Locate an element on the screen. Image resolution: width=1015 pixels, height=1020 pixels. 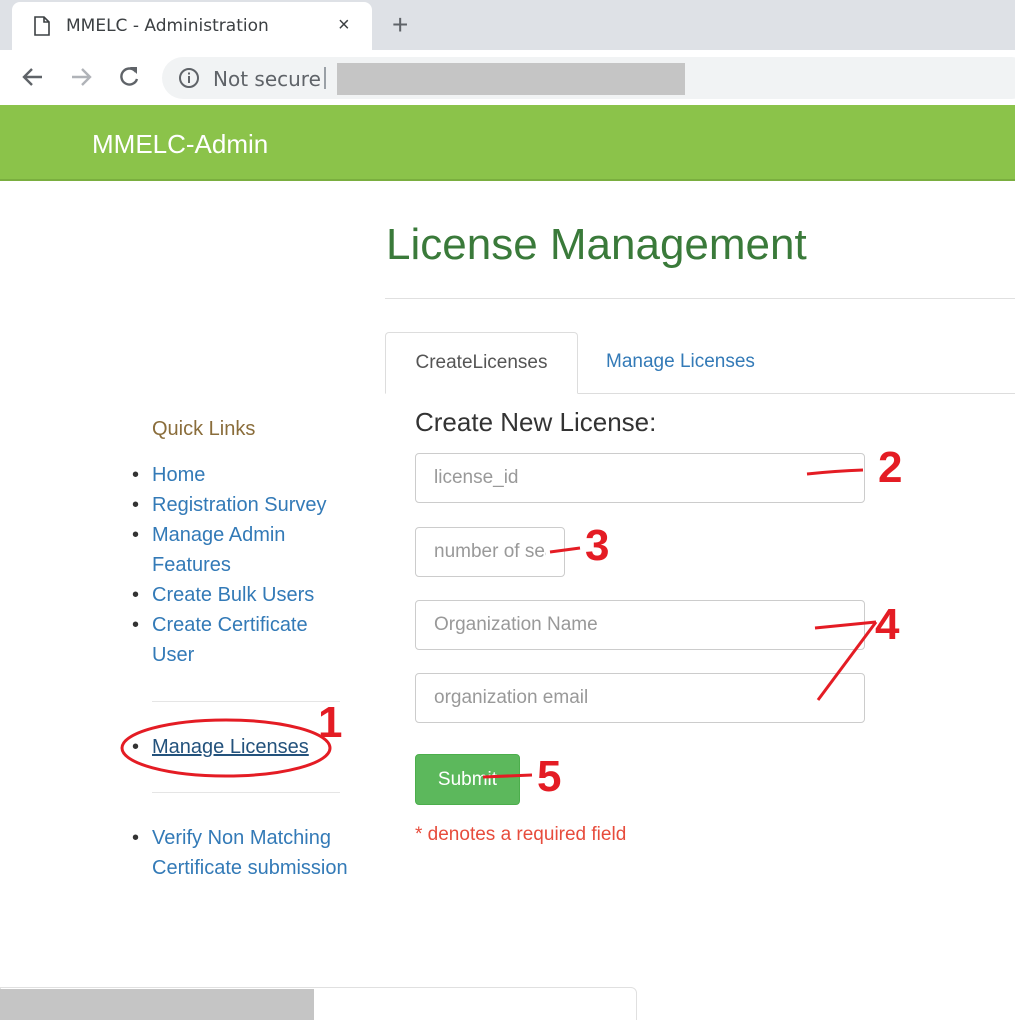
registration-survey-link: Registration Survey is located at coordinates (239, 505).